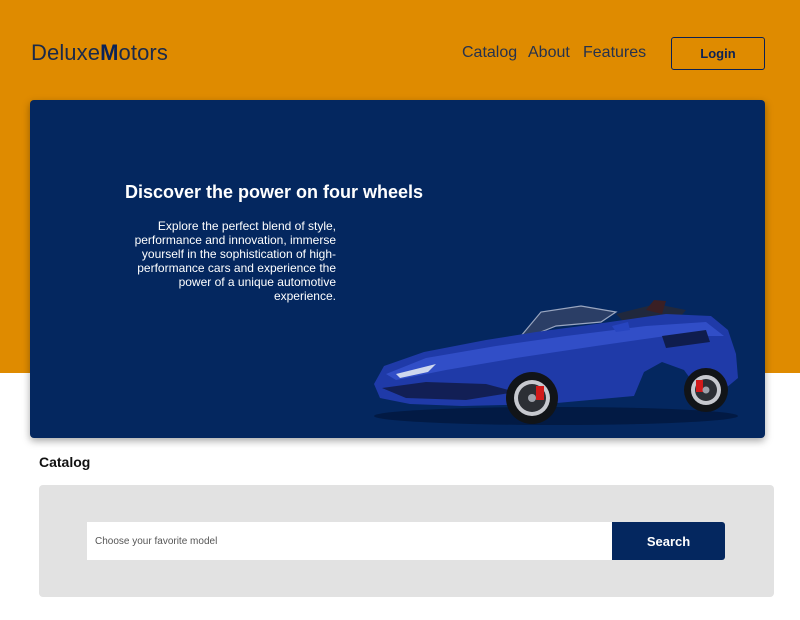  Describe the element at coordinates (556, 362) in the screenshot. I see `sports-car-image` at that location.